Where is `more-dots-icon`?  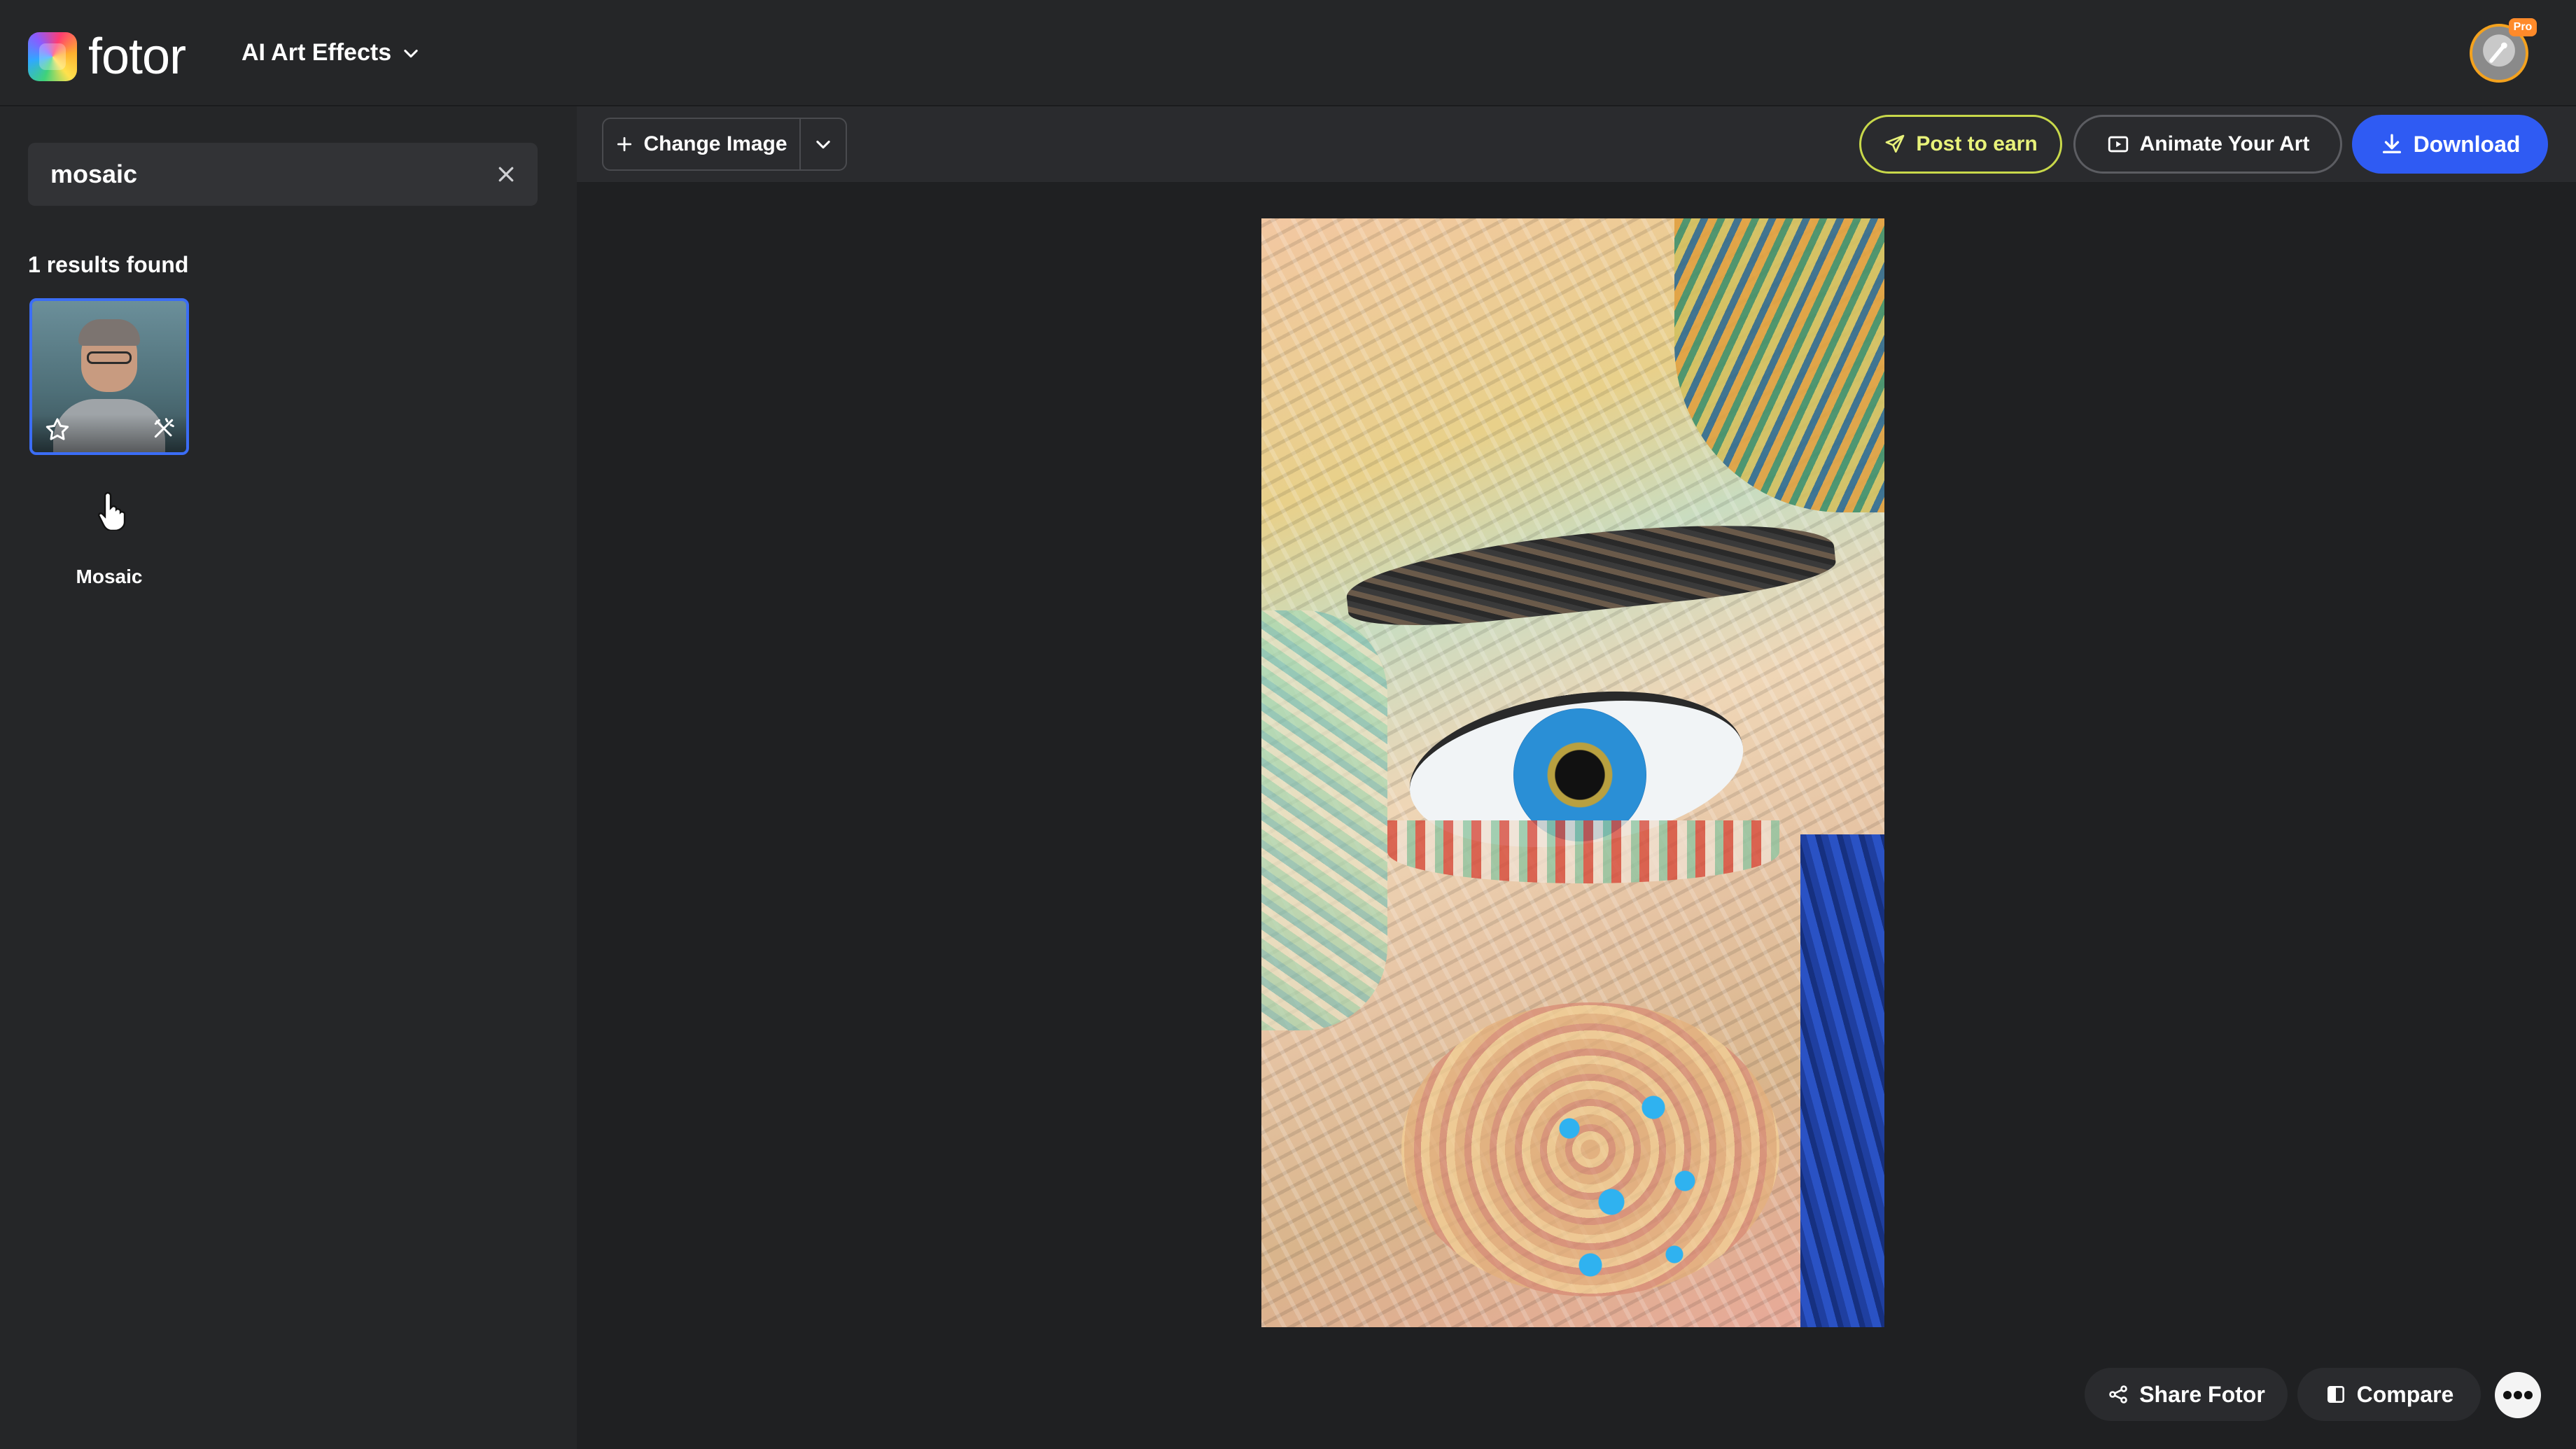
more-dots-icon is located at coordinates (2518, 1395).